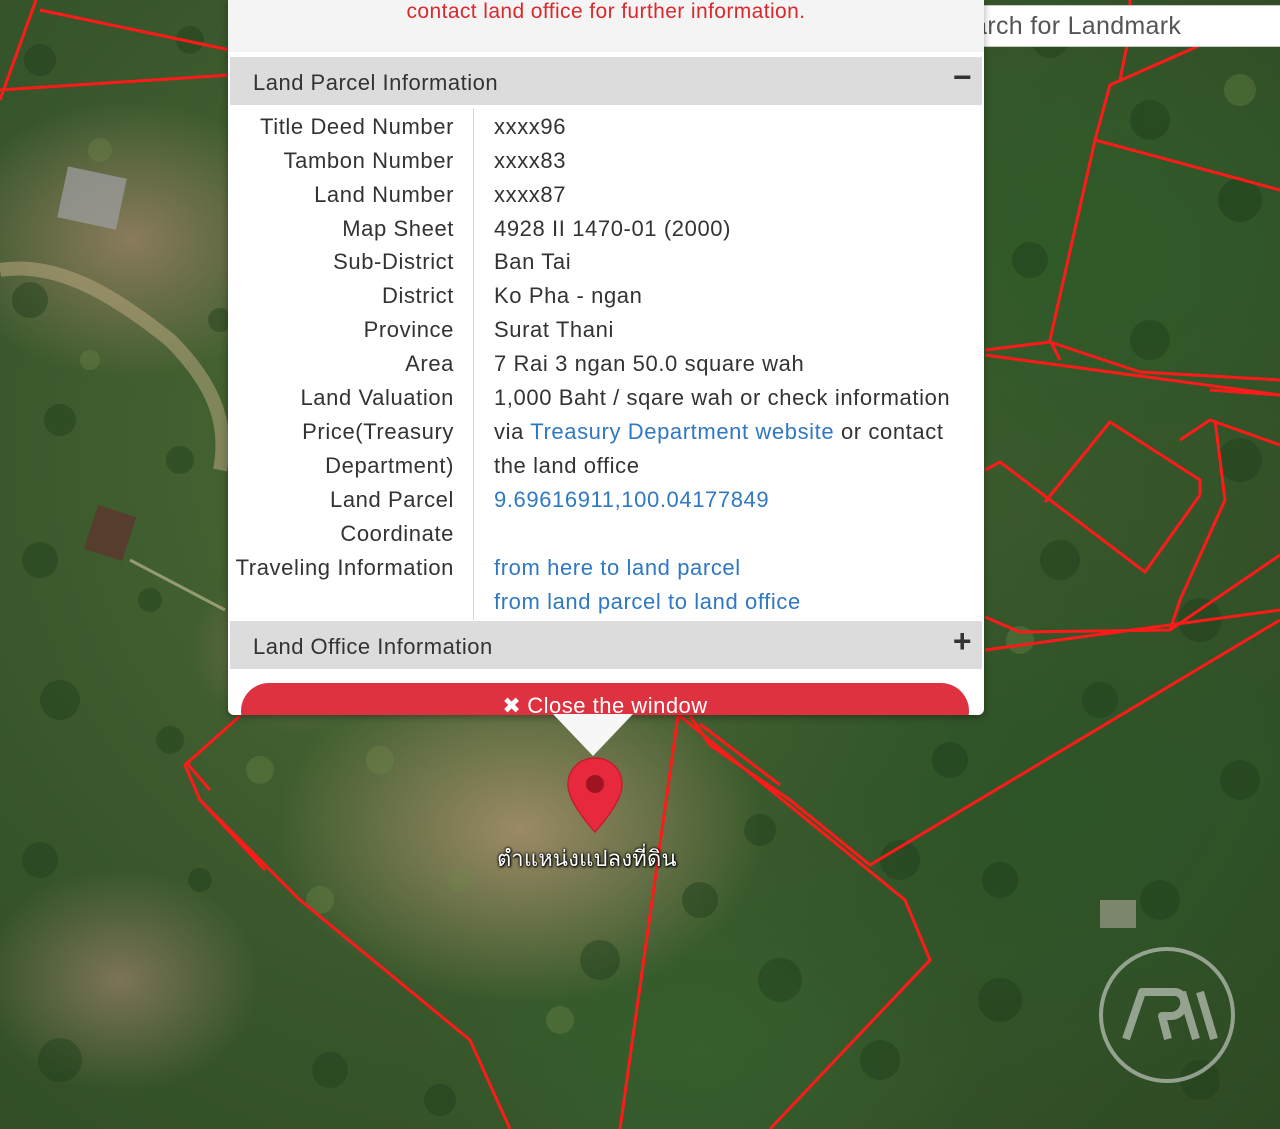 This screenshot has width=1280, height=1129. I want to click on watermark-logo, so click(1167, 1015).